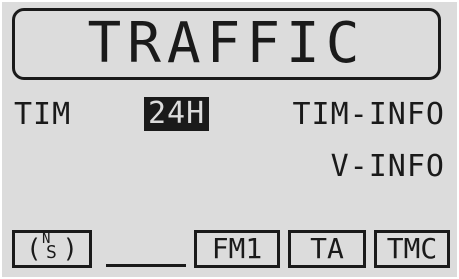 Image resolution: width=459 pixels, height=279 pixels. I want to click on v-info-item: V-INFO, so click(388, 167).